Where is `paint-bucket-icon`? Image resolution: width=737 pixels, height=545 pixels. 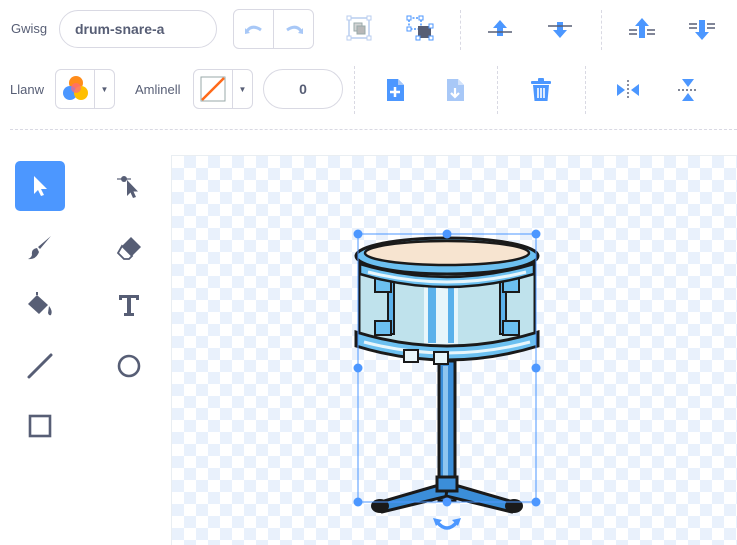 paint-bucket-icon is located at coordinates (40, 304).